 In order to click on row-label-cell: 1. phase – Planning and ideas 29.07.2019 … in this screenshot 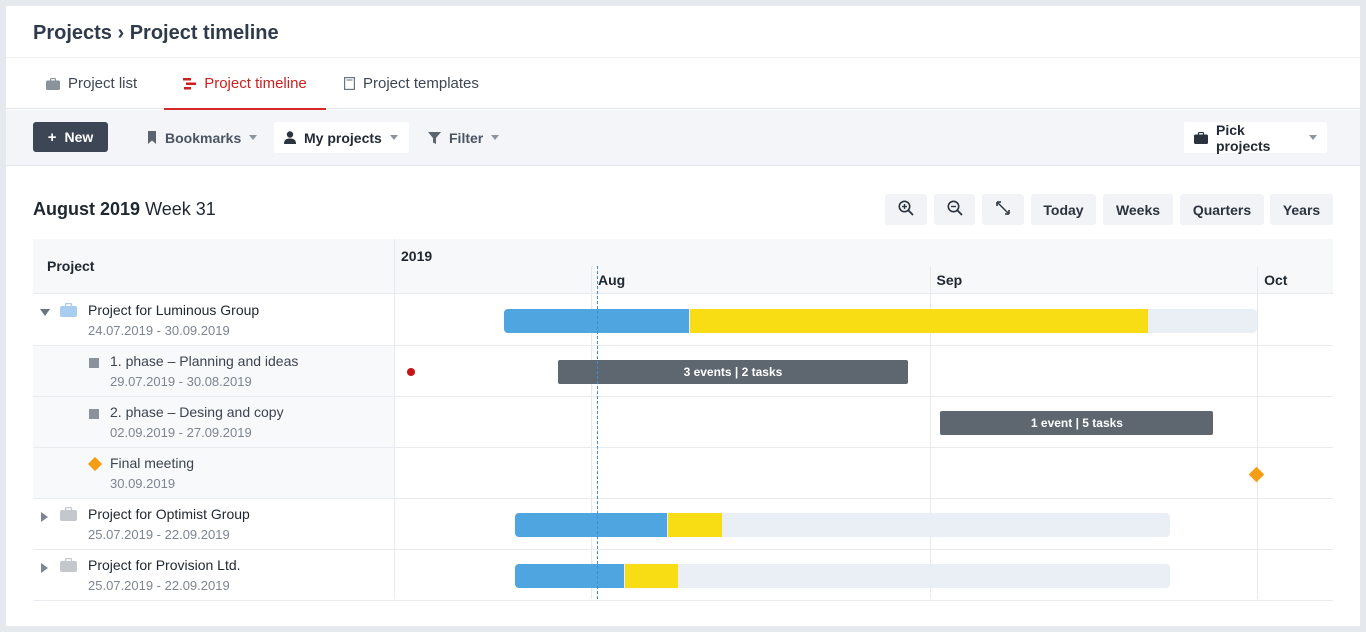, I will do `click(213, 371)`.